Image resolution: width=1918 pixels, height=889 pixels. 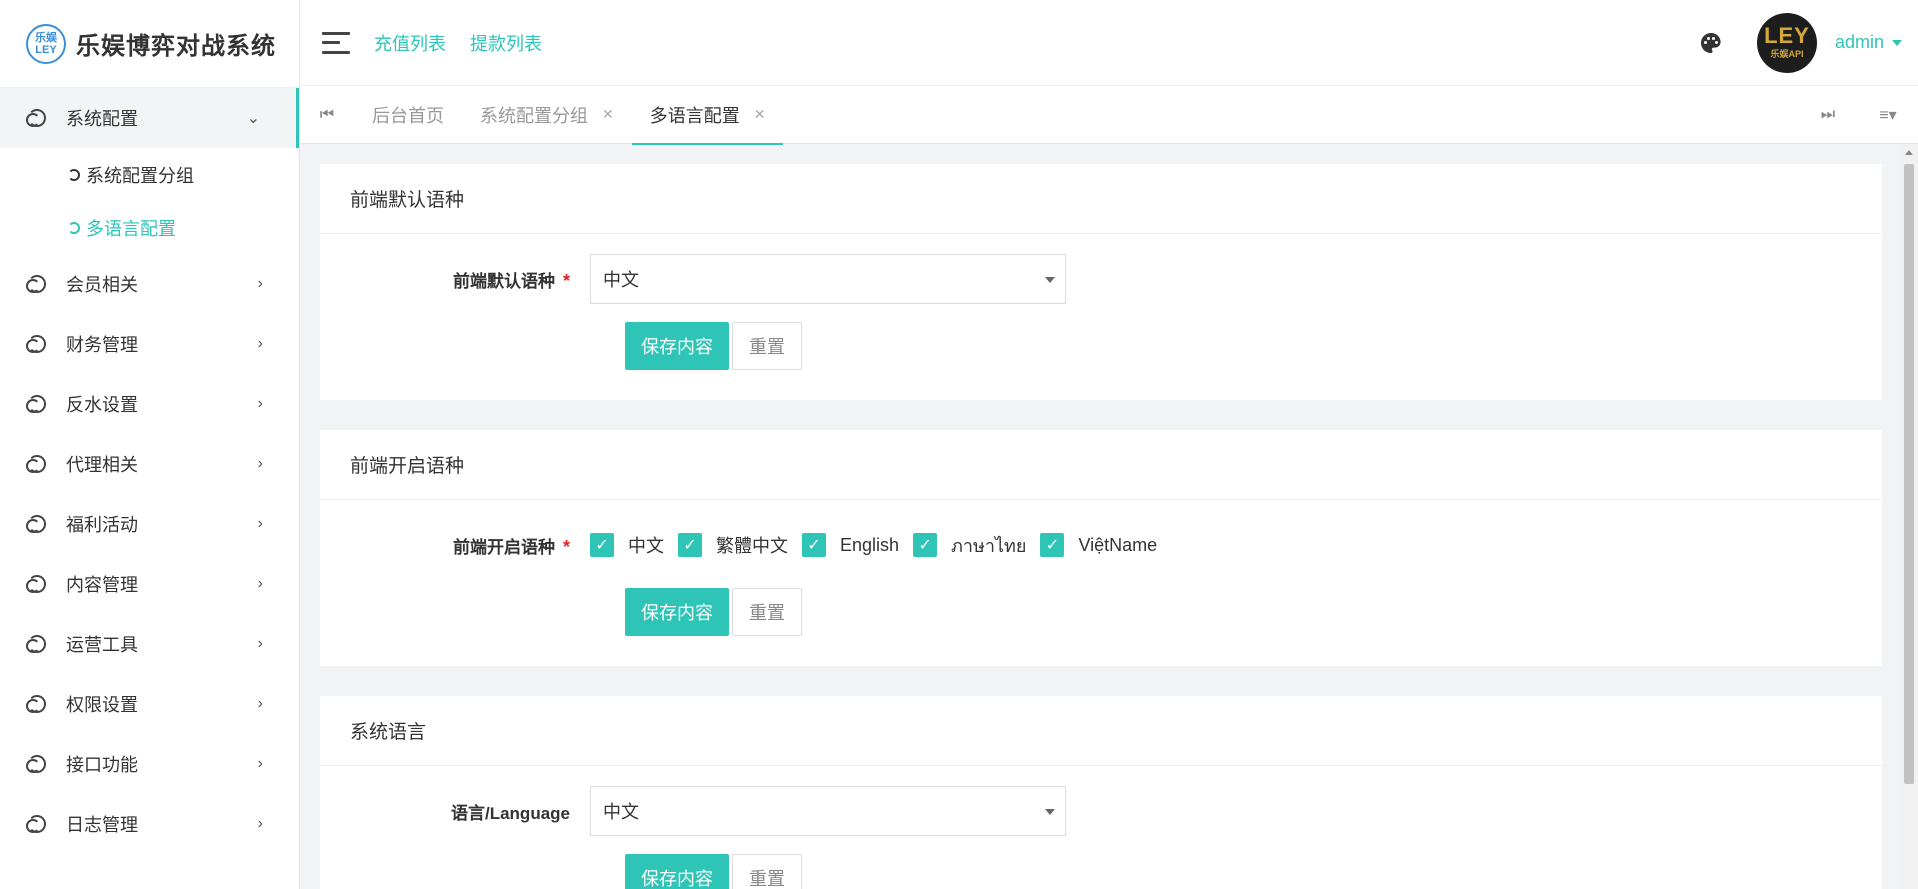 What do you see at coordinates (510, 813) in the screenshot?
I see `form-label: 语言/Language` at bounding box center [510, 813].